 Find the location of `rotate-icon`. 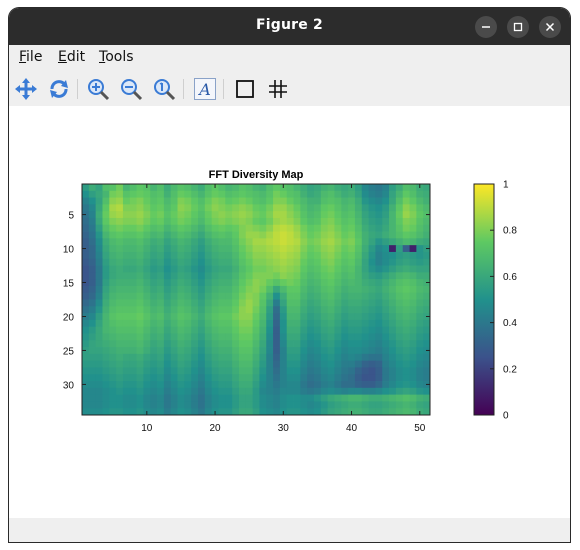

rotate-icon is located at coordinates (59, 89).